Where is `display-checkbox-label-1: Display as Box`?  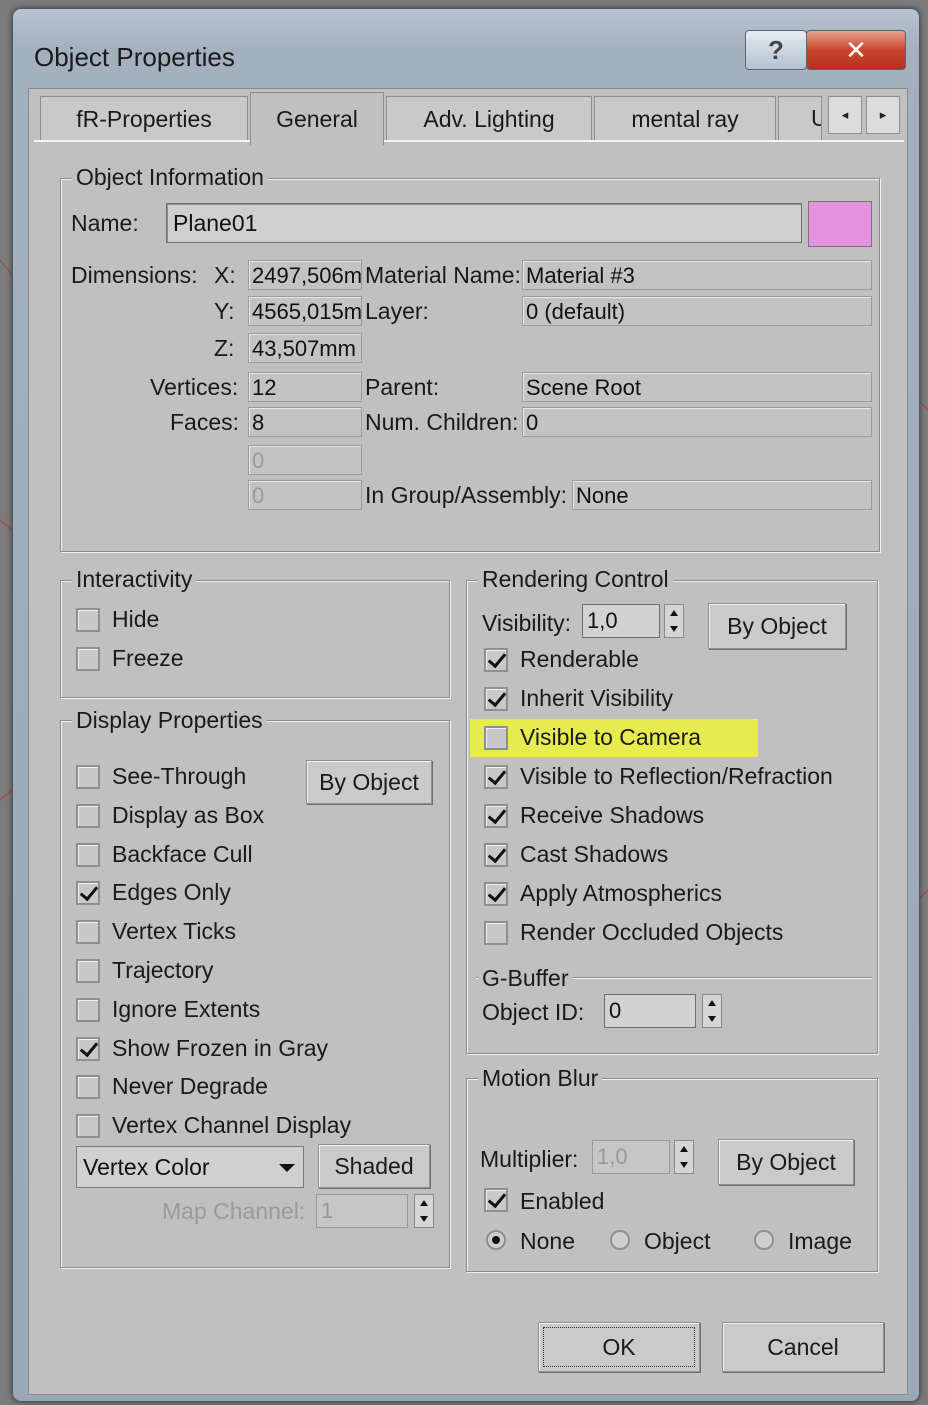 display-checkbox-label-1: Display as Box is located at coordinates (188, 814).